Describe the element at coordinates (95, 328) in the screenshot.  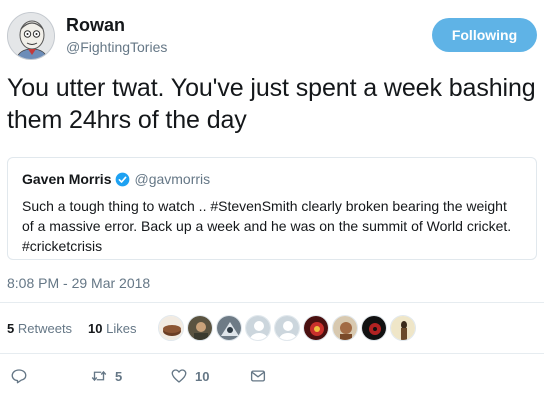
I see `likes-count: 10` at that location.